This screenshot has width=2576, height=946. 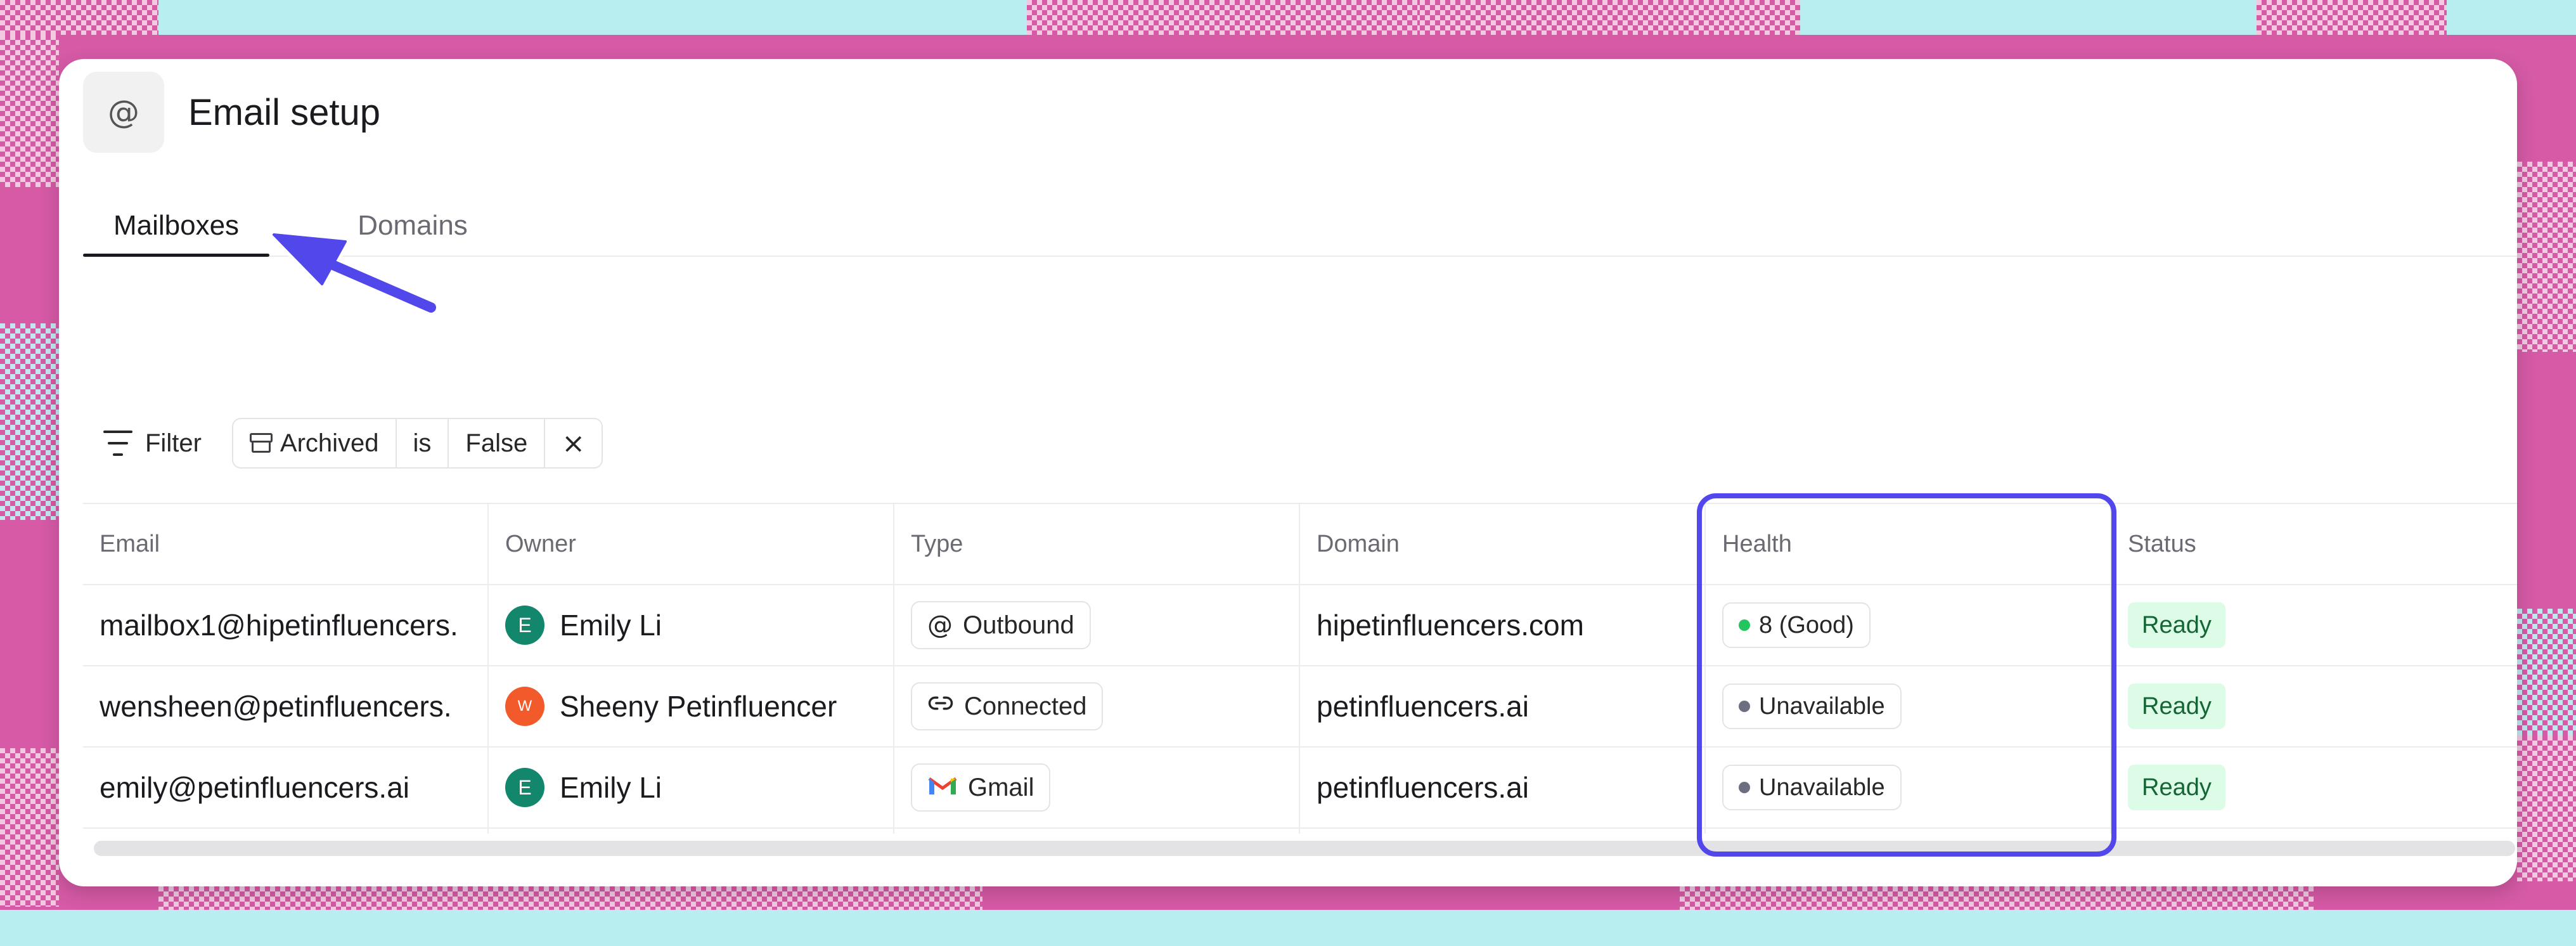 I want to click on health-column-highlight, so click(x=1907, y=675).